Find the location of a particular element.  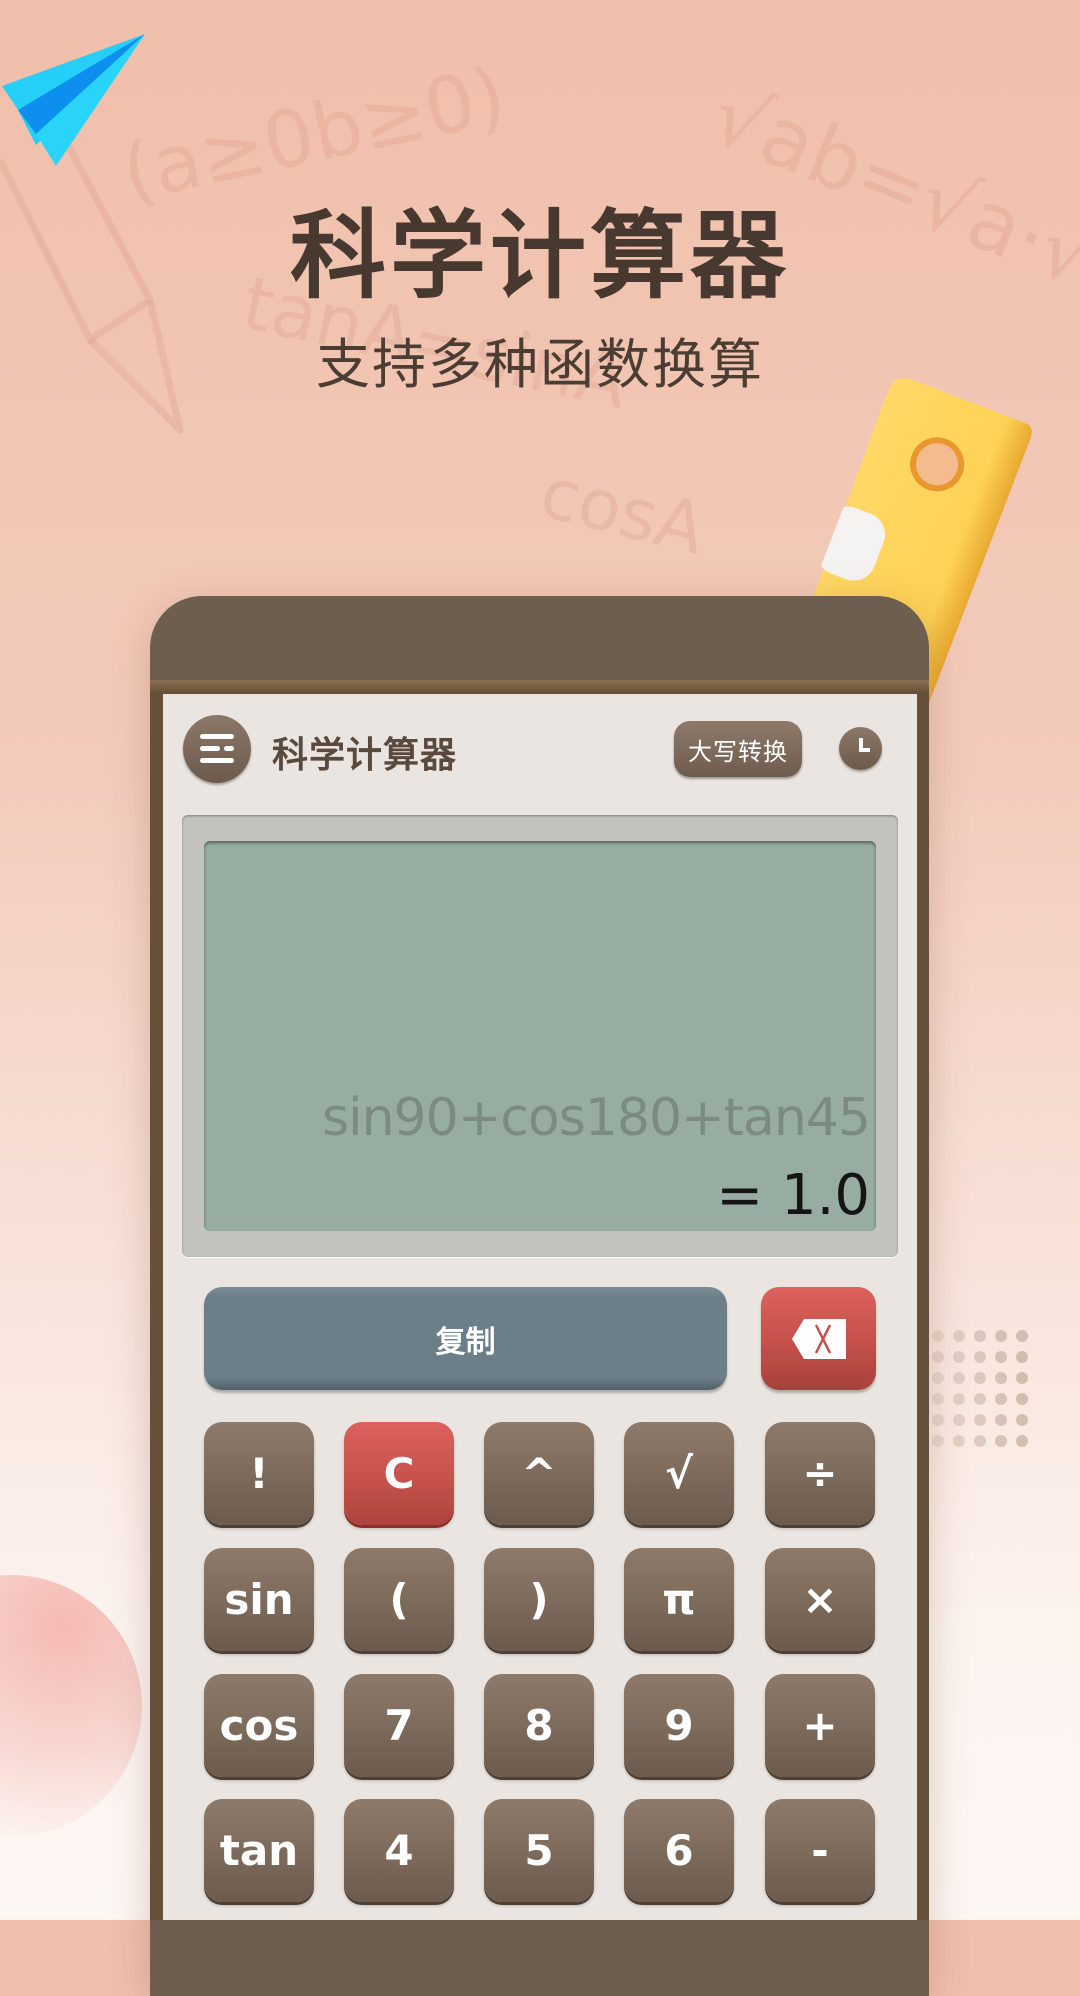

app-title: 科学计算器 is located at coordinates (365, 755).